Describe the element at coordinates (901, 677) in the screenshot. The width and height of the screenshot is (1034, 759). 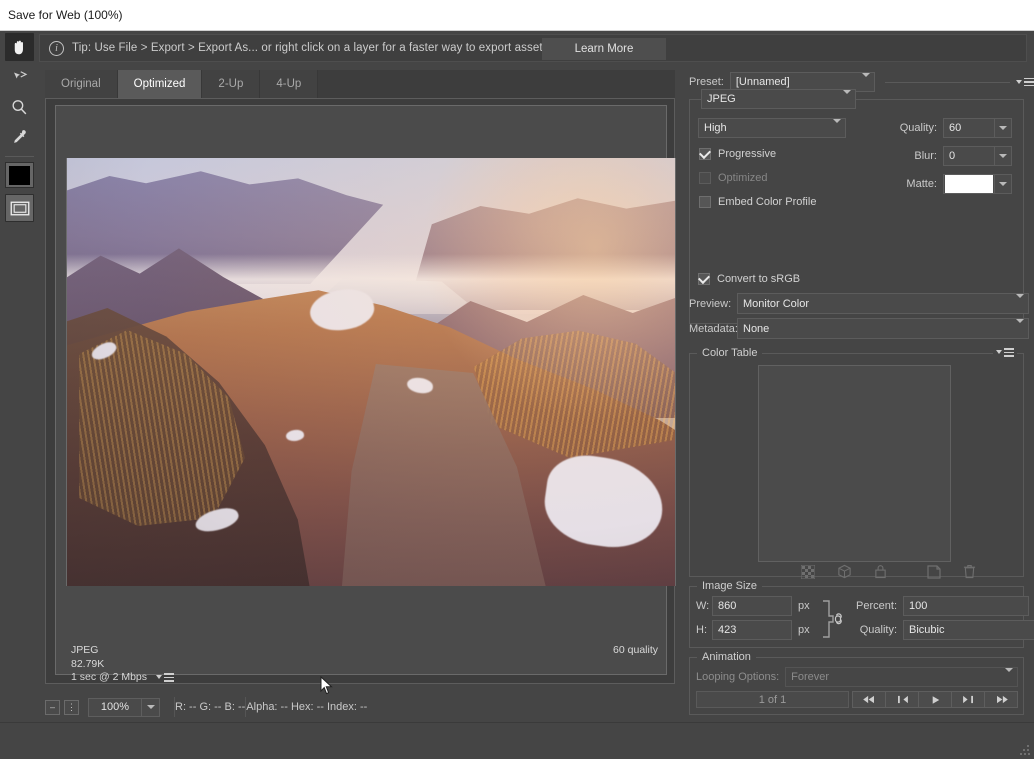
I see `looping-options-select: Forever` at that location.